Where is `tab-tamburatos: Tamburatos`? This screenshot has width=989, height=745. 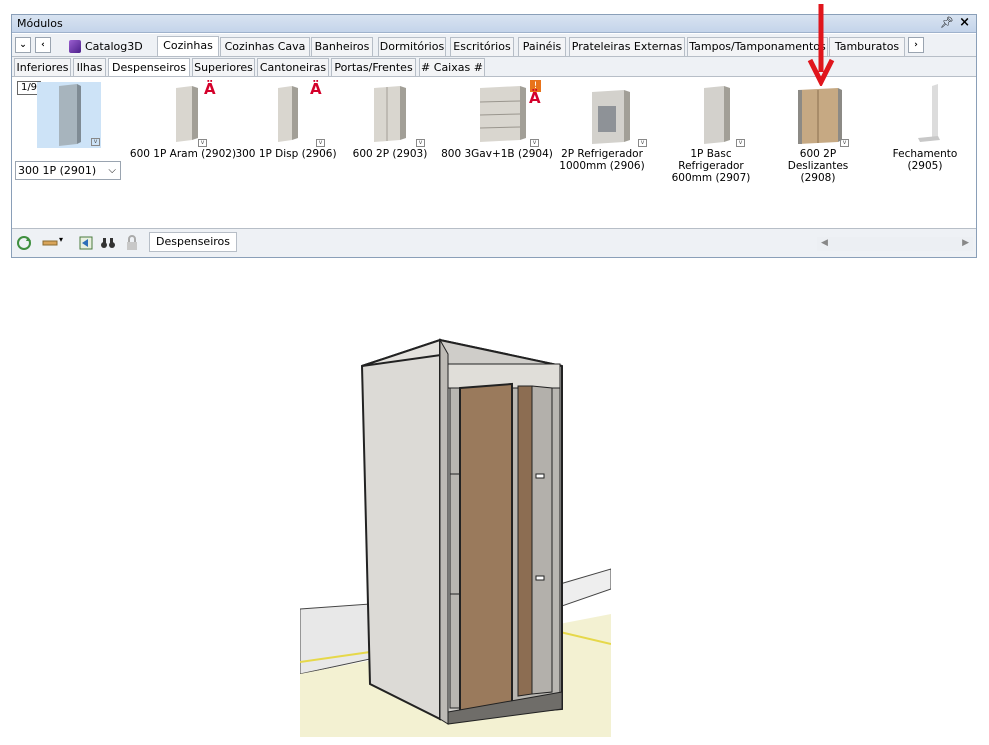
tab-tamburatos: Tamburatos is located at coordinates (867, 46).